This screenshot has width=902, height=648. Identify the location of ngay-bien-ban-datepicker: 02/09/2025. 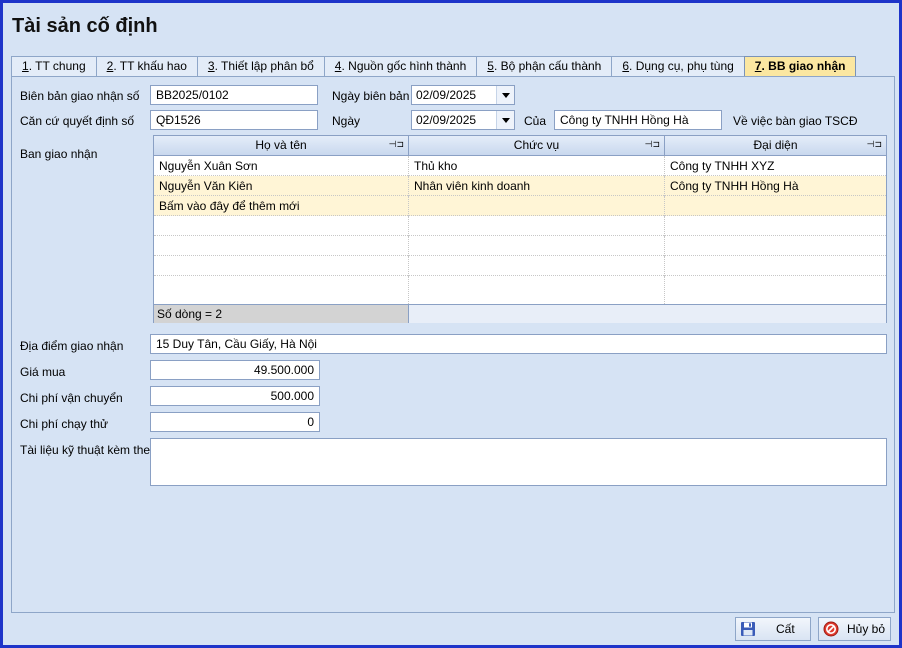
(463, 95).